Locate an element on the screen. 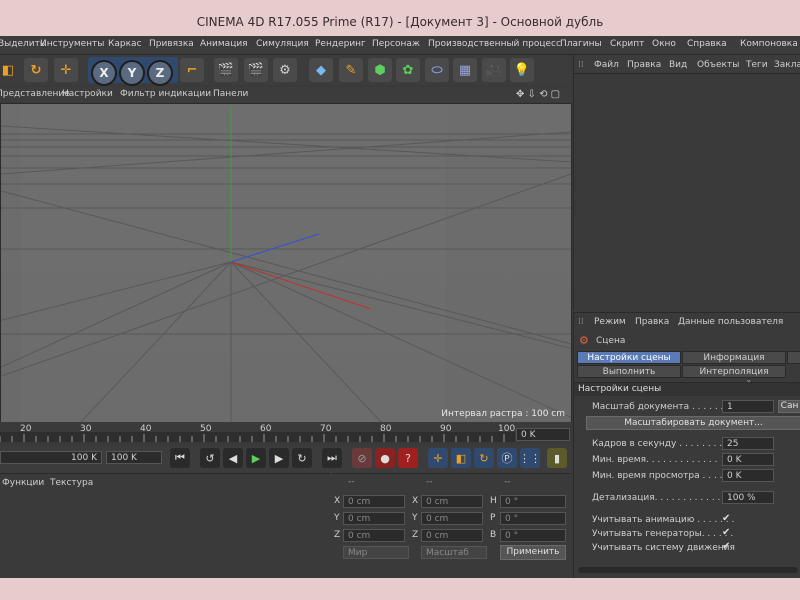  material-menu-texture: Текстура is located at coordinates (71, 483).